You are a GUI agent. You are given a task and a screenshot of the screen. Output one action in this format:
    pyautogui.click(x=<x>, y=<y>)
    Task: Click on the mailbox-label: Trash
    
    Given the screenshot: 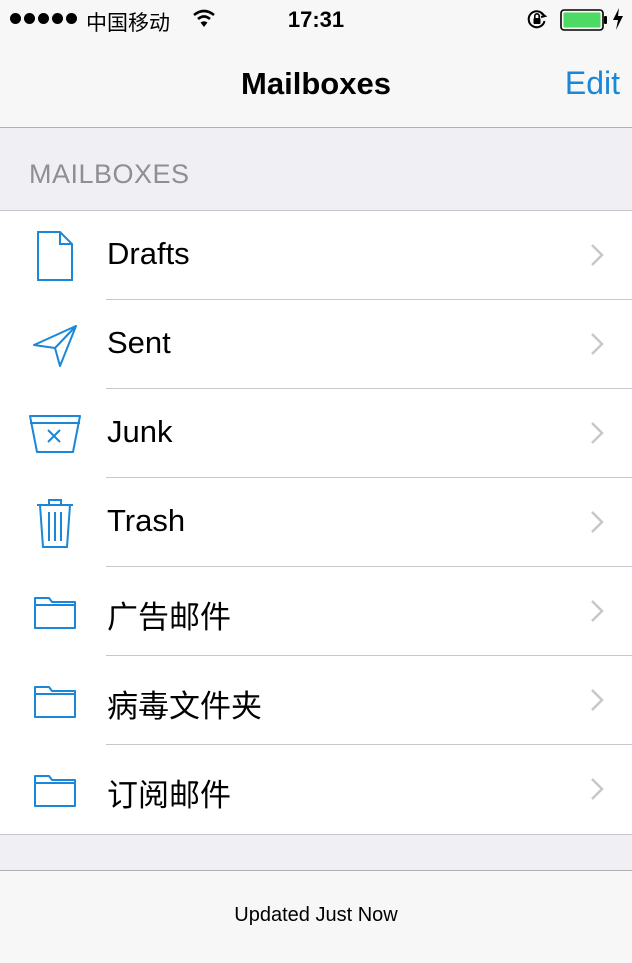 What is the action you would take?
    pyautogui.click(x=146, y=520)
    